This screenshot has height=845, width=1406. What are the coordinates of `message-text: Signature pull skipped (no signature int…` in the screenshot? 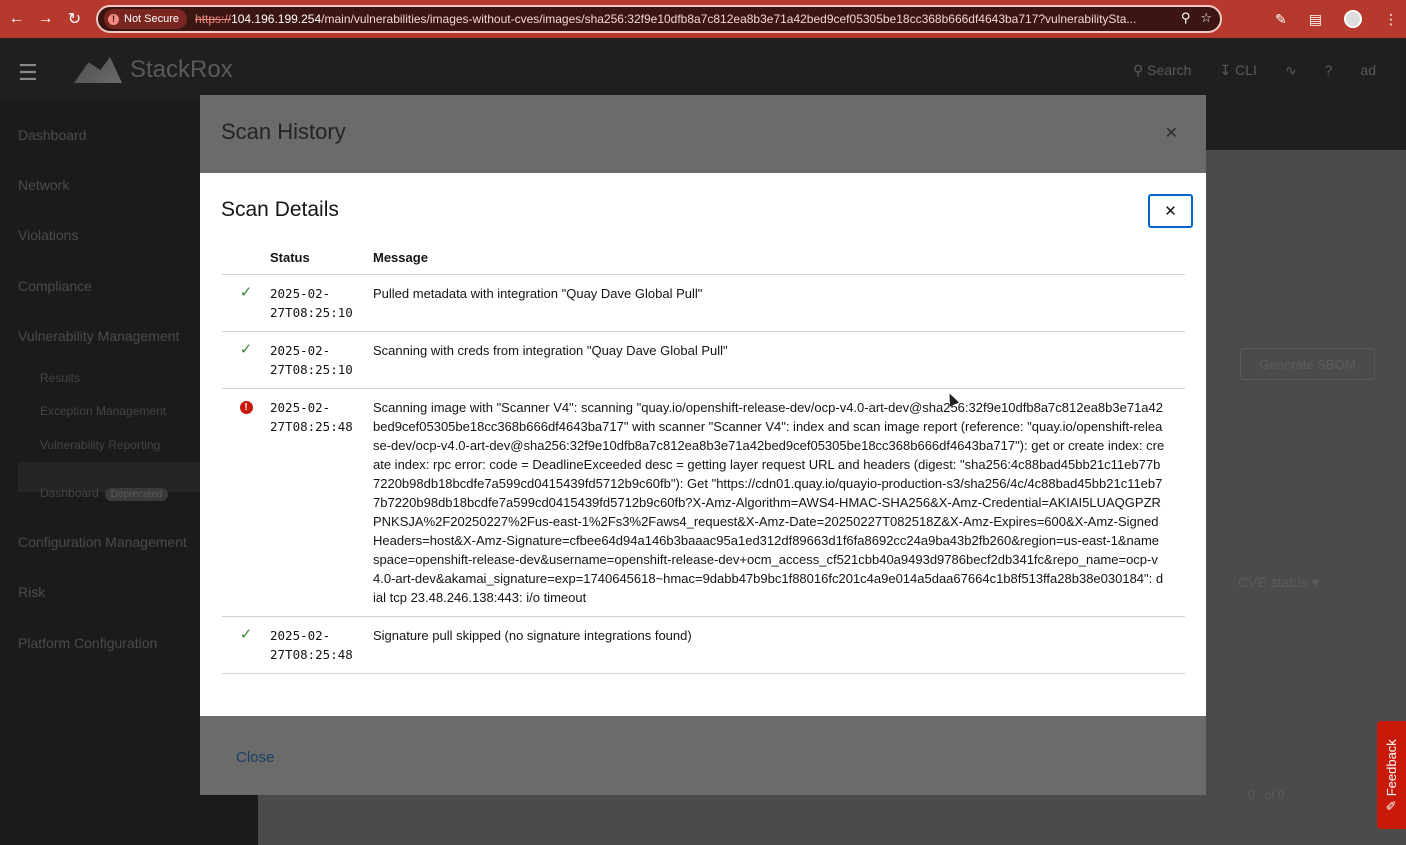 It's located at (532, 635).